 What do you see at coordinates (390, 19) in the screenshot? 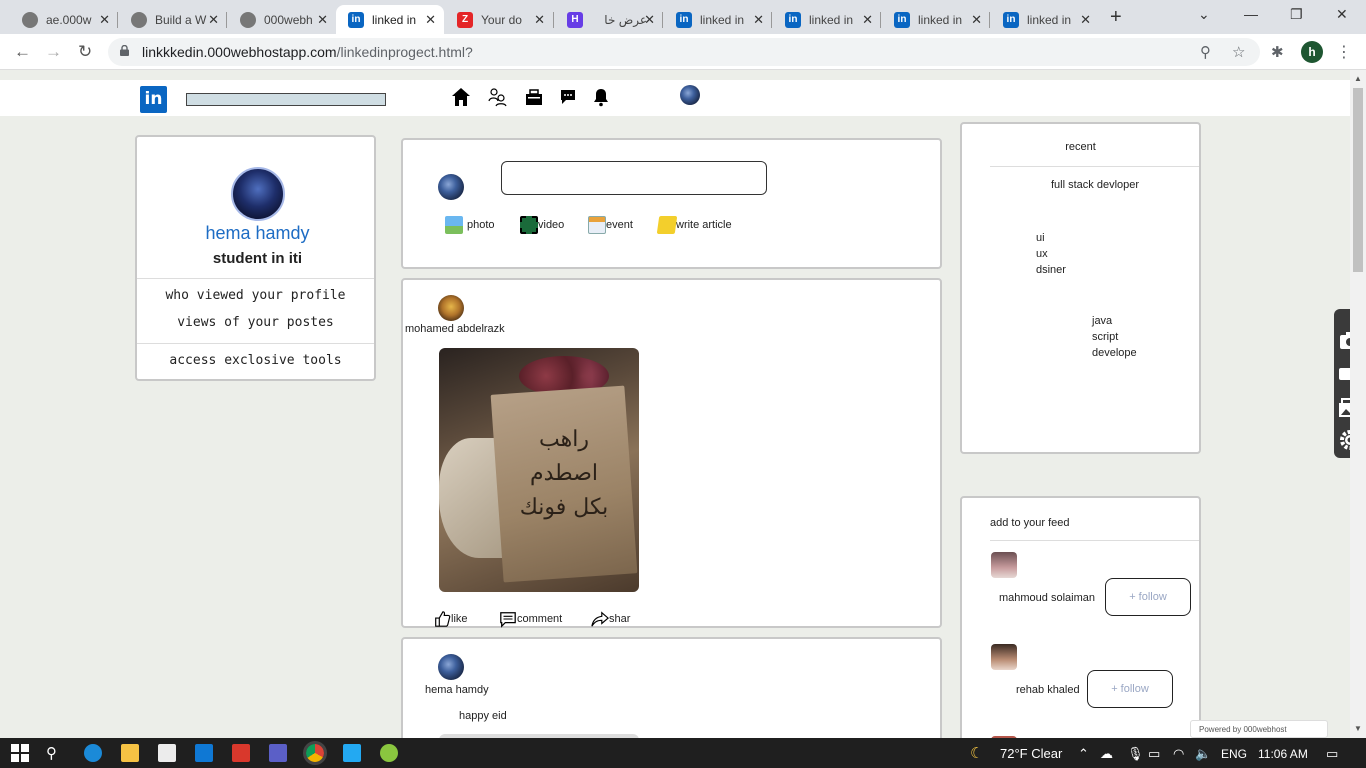
I see `browser-tab-active: in linked in ✕` at bounding box center [390, 19].